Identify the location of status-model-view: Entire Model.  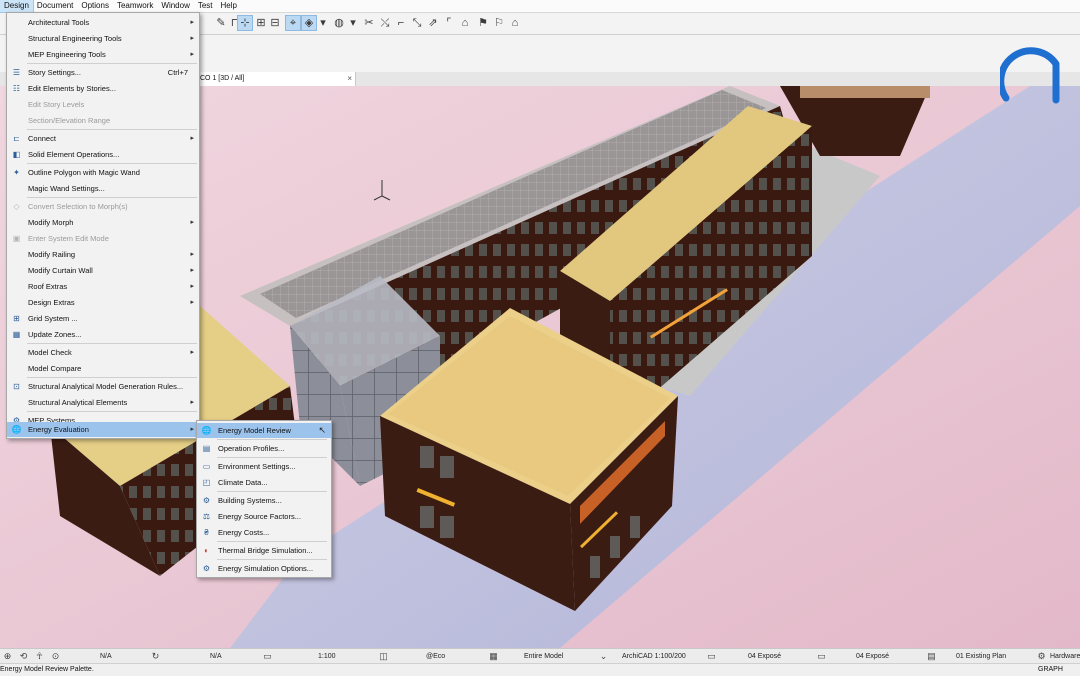
(543, 656).